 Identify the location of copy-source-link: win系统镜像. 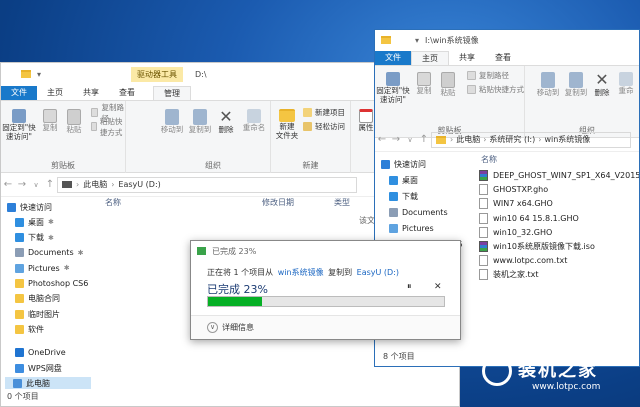
(301, 272).